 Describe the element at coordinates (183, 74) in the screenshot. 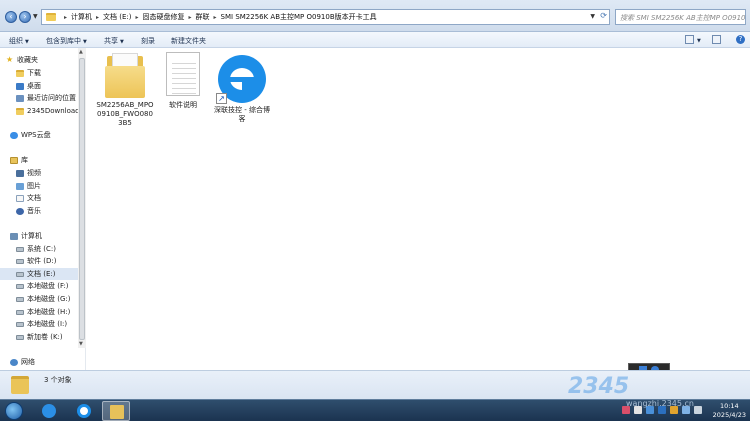

I see `text-document-icon` at that location.